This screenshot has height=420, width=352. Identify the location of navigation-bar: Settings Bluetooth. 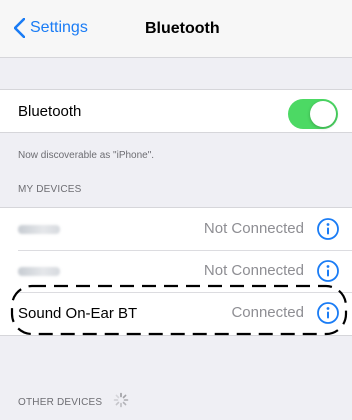
(176, 29).